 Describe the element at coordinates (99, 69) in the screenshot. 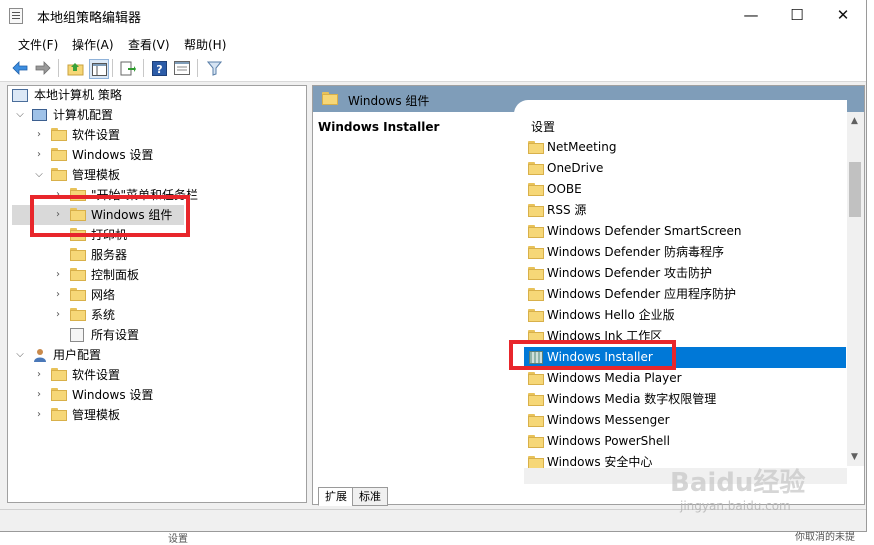

I see `show-hide-tree-icon` at that location.